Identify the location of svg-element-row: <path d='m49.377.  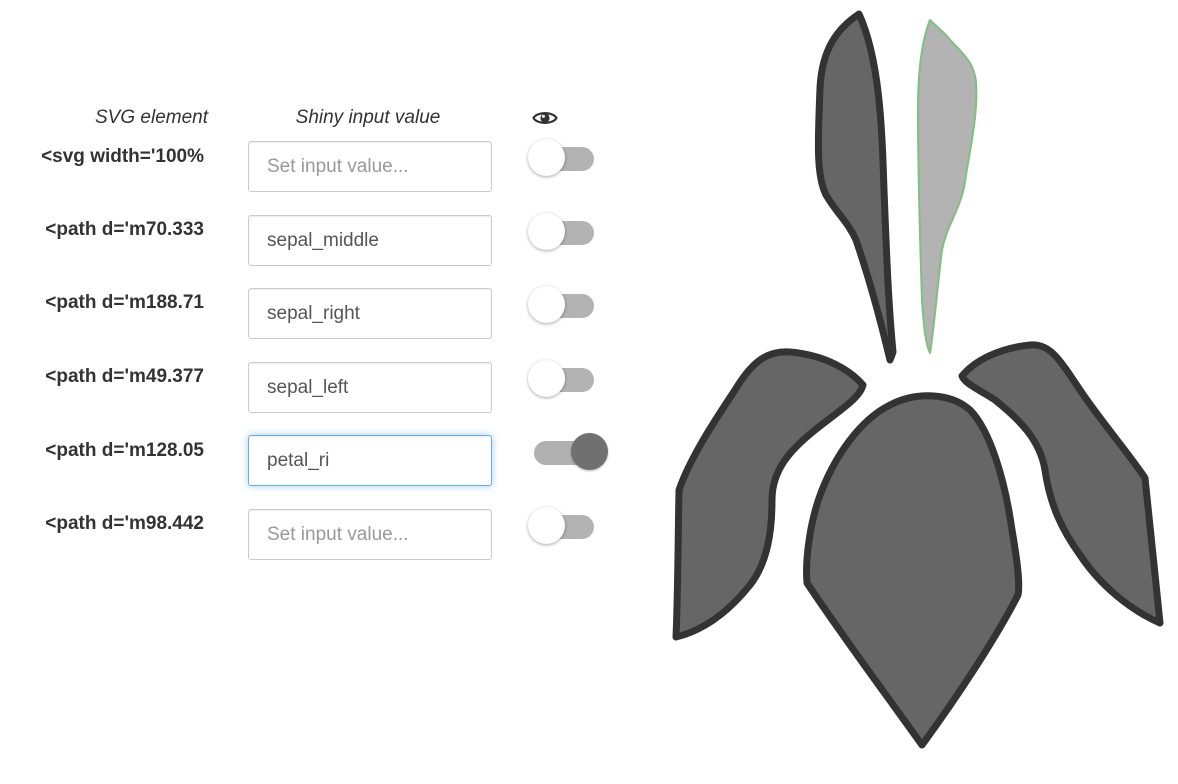
(320, 387).